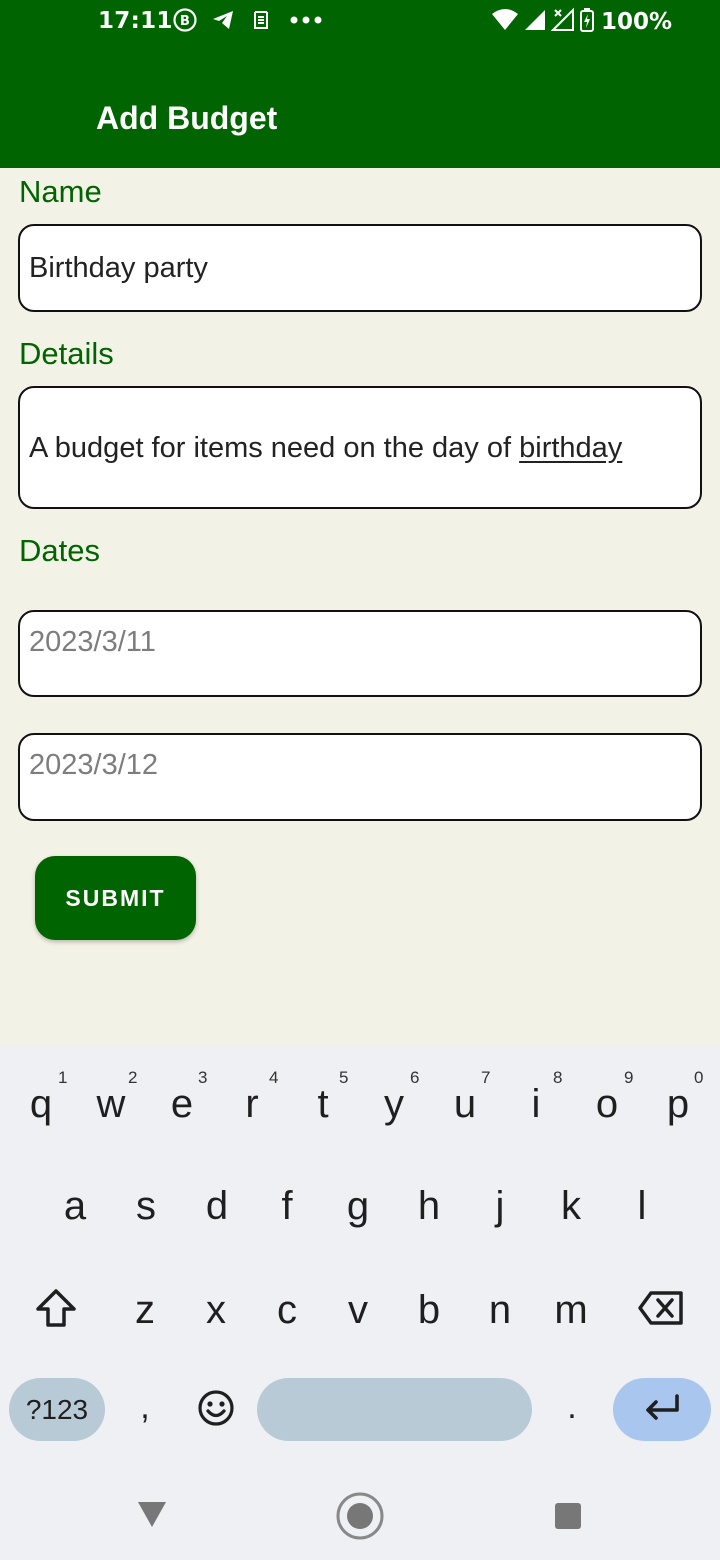  I want to click on key-m: m, so click(571, 1310).